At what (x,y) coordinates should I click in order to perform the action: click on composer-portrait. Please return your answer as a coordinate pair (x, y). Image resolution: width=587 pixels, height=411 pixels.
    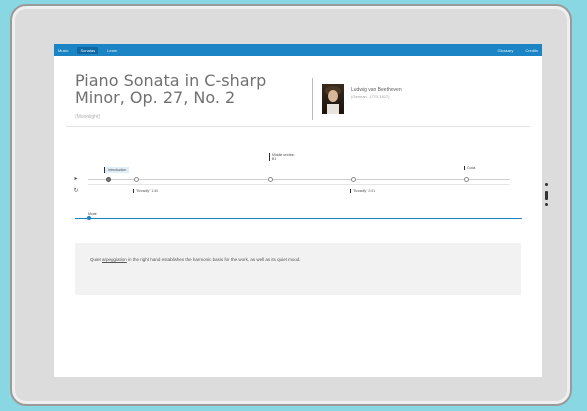
    Looking at the image, I should click on (333, 99).